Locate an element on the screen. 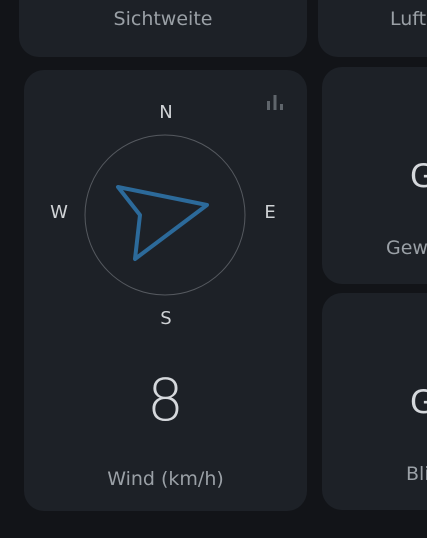 This screenshot has width=427, height=538. lightning-card: G Bli is located at coordinates (374, 401).